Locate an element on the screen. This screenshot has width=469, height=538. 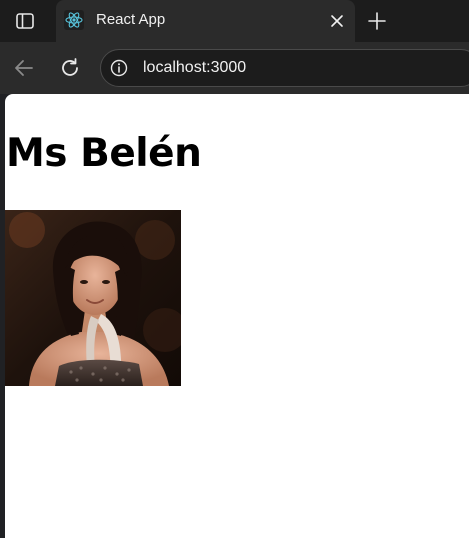
navigation-toolbar: localhost:3000 is located at coordinates (234, 68).